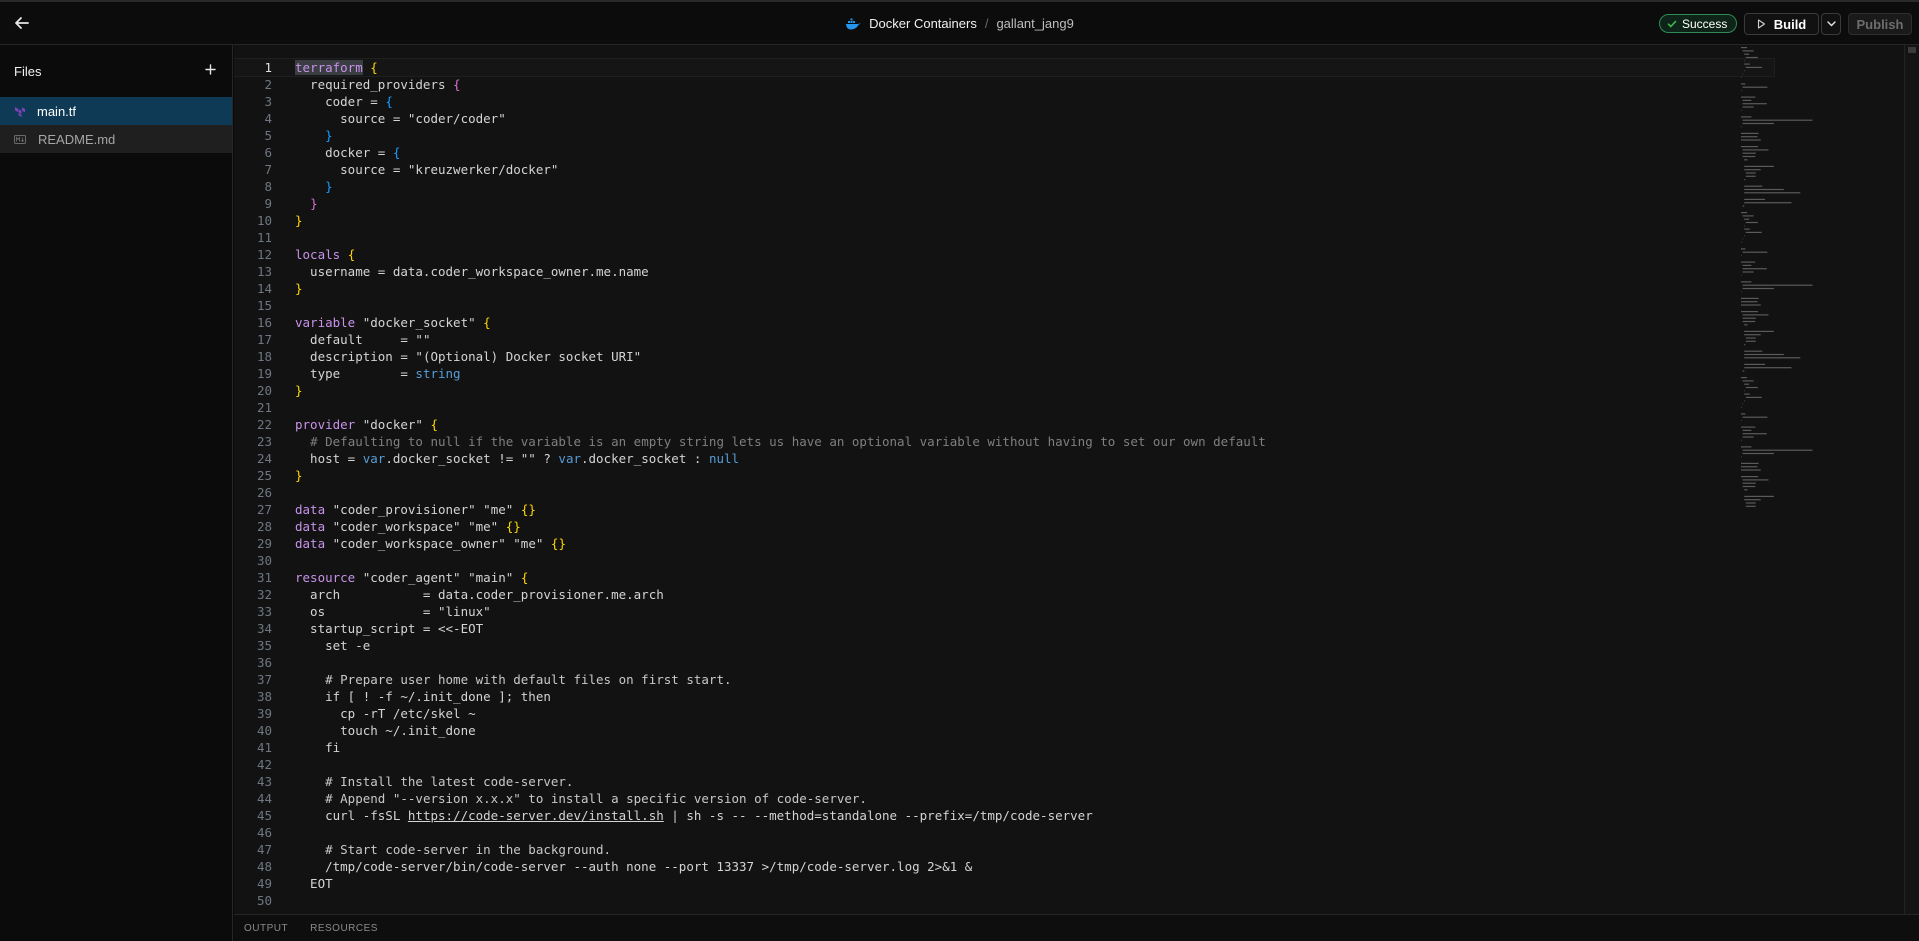  I want to click on code-line: 11, so click(1004, 237).